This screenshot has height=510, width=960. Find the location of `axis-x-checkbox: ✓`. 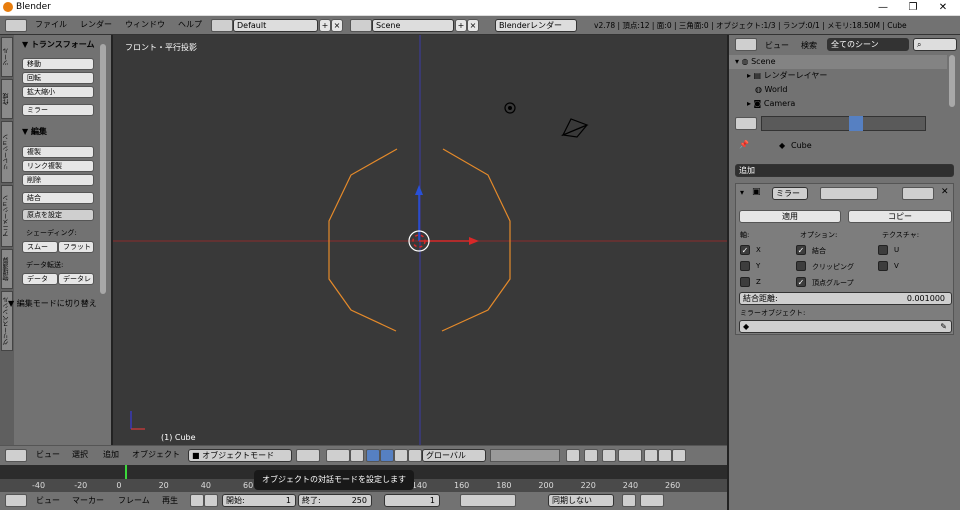

axis-x-checkbox: ✓ is located at coordinates (745, 250).